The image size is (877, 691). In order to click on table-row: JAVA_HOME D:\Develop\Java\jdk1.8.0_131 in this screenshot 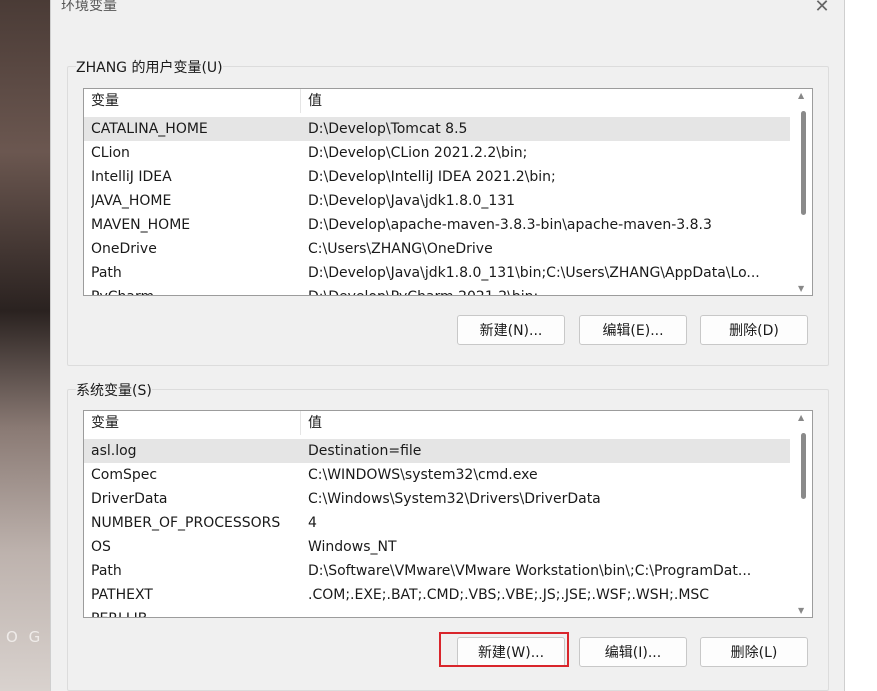, I will do `click(437, 201)`.